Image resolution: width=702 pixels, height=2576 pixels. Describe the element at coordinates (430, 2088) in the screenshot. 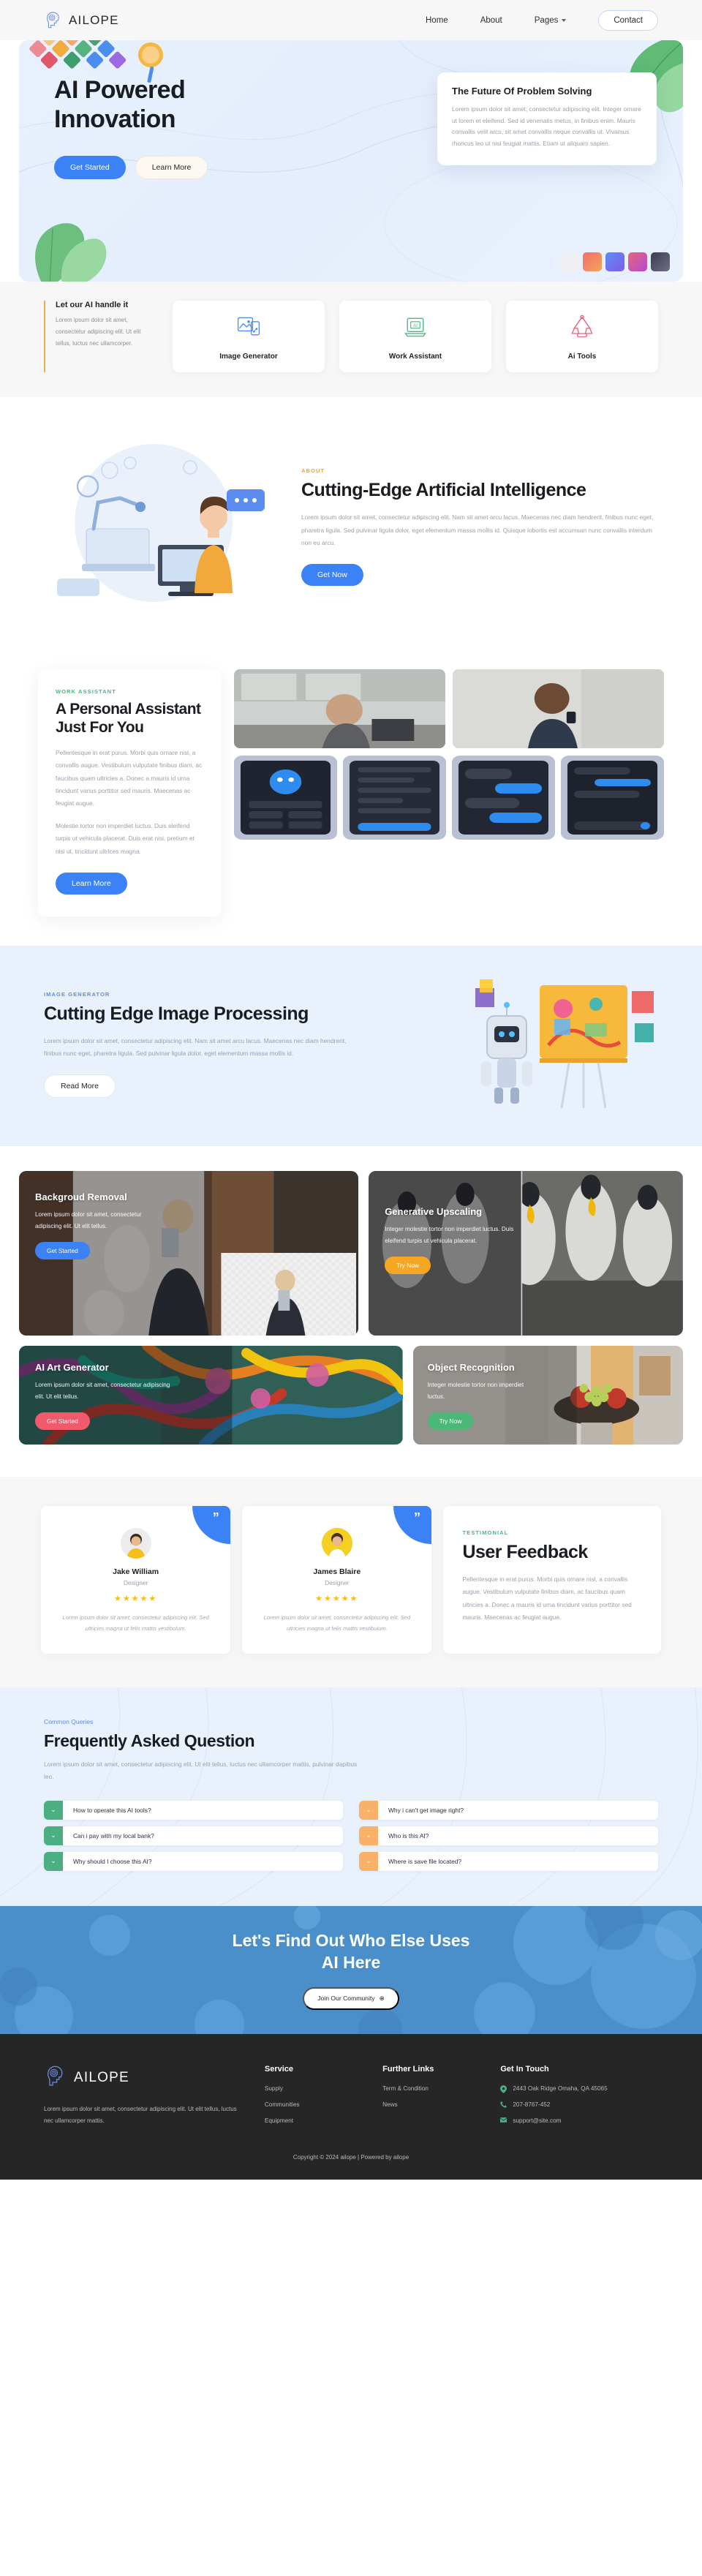

I see `footer-link: Term & Condition` at that location.